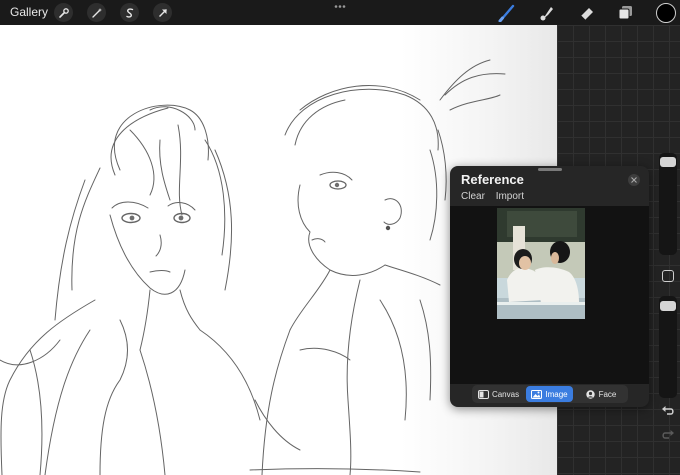 The width and height of the screenshot is (680, 475). What do you see at coordinates (498, 394) in the screenshot?
I see `mode-canvas-button: Canvas` at bounding box center [498, 394].